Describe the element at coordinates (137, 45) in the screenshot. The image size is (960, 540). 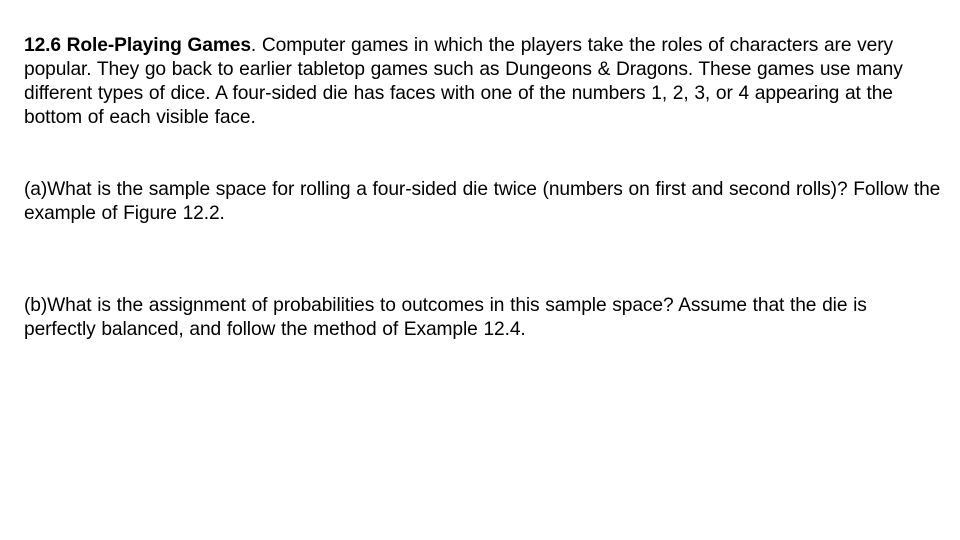
I see `problem-title: 12.6 Role-Playing Games` at that location.